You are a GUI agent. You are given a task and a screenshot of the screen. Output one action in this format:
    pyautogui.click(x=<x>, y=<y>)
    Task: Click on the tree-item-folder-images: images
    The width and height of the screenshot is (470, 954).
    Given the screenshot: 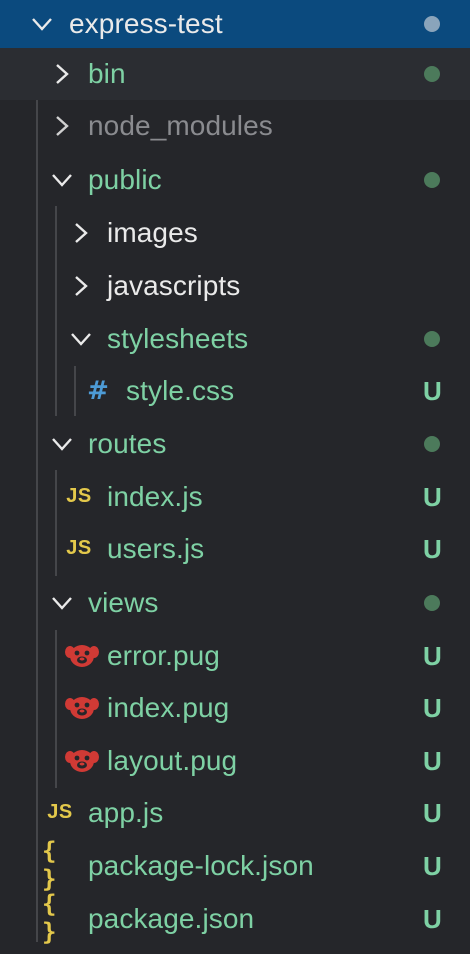 What is the action you would take?
    pyautogui.click(x=235, y=233)
    